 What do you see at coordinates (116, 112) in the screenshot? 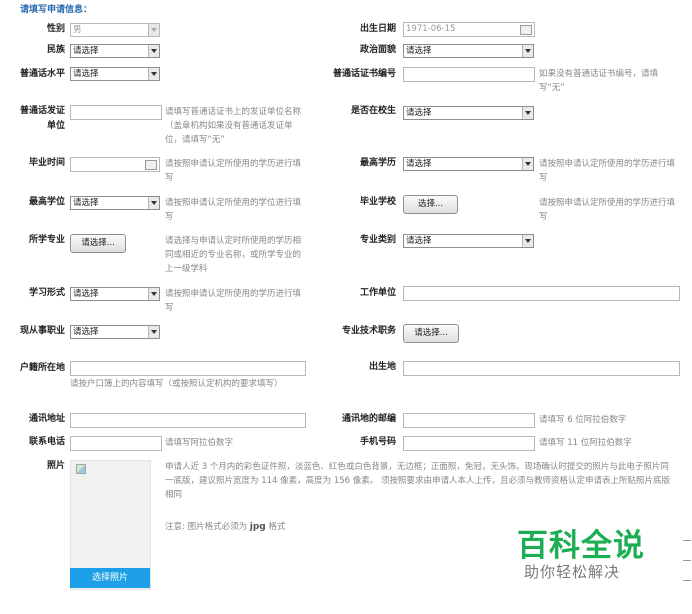
I see `mandarin-issuer-input` at bounding box center [116, 112].